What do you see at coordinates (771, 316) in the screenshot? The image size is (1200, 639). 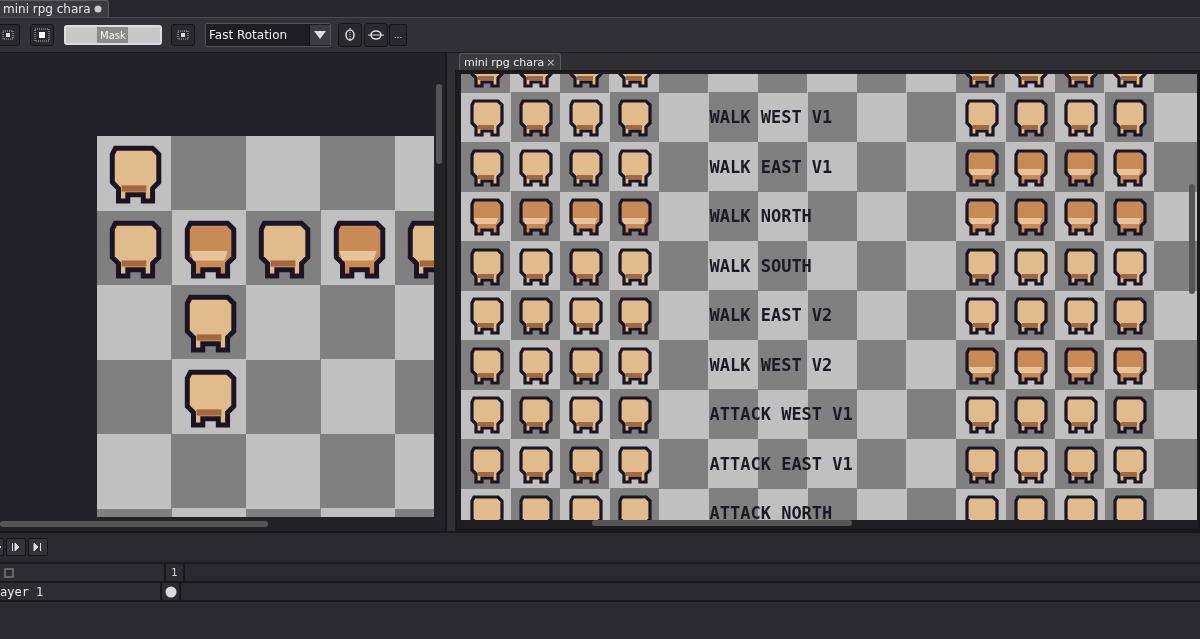 I see `animation-label: WALK EAST V2` at bounding box center [771, 316].